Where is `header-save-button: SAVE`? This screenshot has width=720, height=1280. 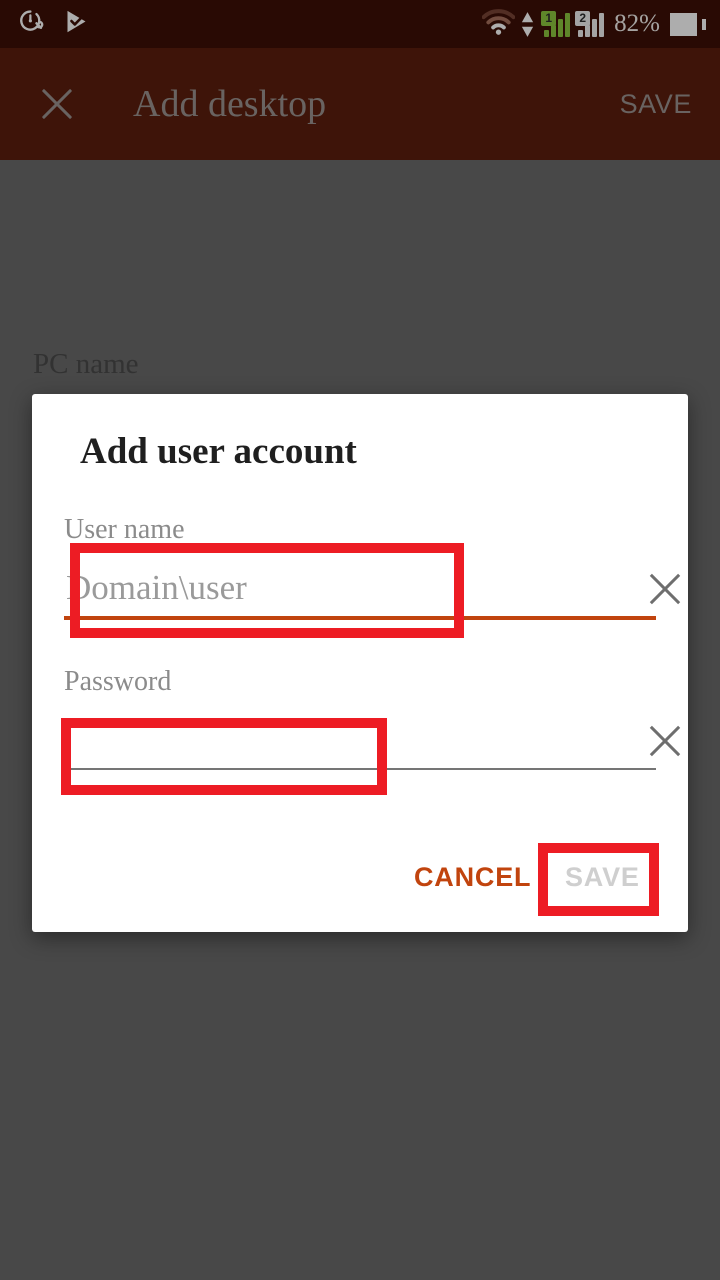
header-save-button: SAVE is located at coordinates (656, 104).